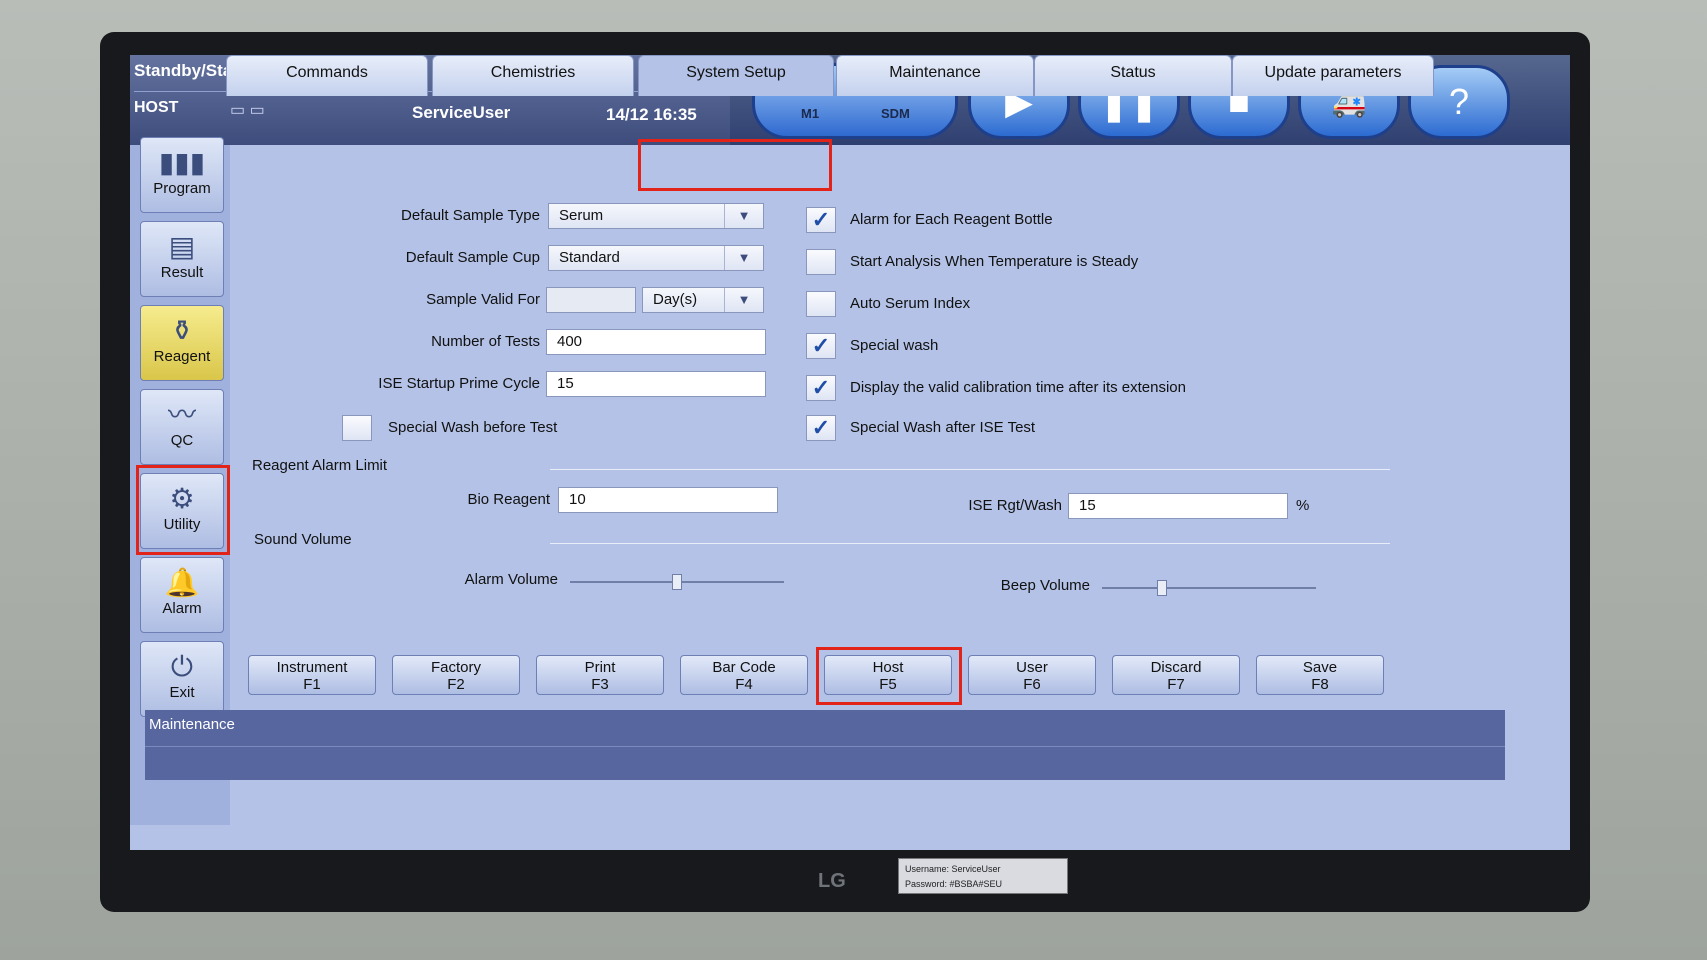 This screenshot has width=1707, height=960. Describe the element at coordinates (1178, 506) in the screenshot. I see `ise-rgt-wash-input: 15` at that location.